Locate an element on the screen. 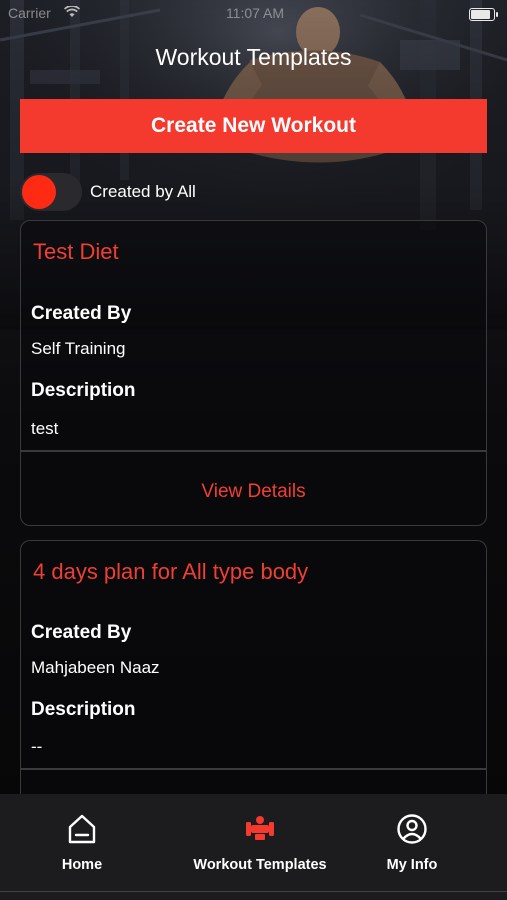 This screenshot has width=507, height=900. template-title: 4 days plan for All type body is located at coordinates (171, 571).